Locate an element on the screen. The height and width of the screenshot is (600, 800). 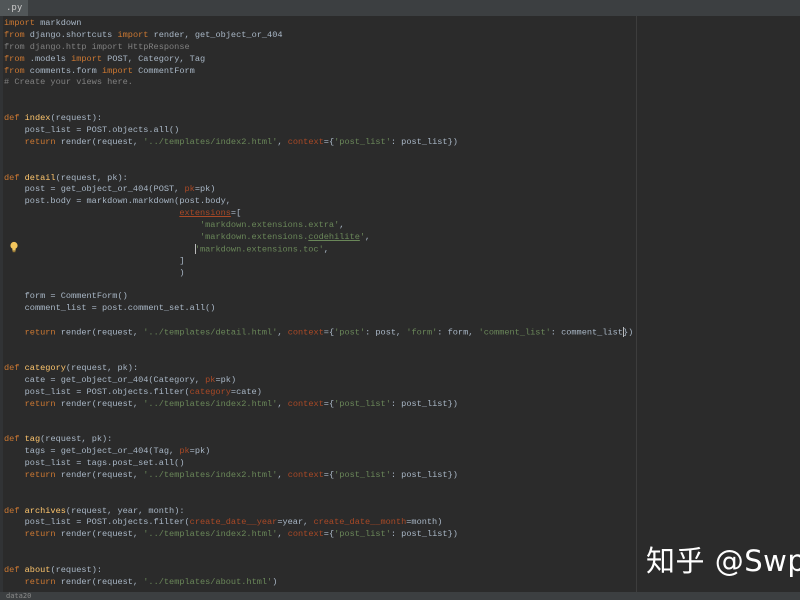
code-token: markdown is located at coordinates (58, 23).